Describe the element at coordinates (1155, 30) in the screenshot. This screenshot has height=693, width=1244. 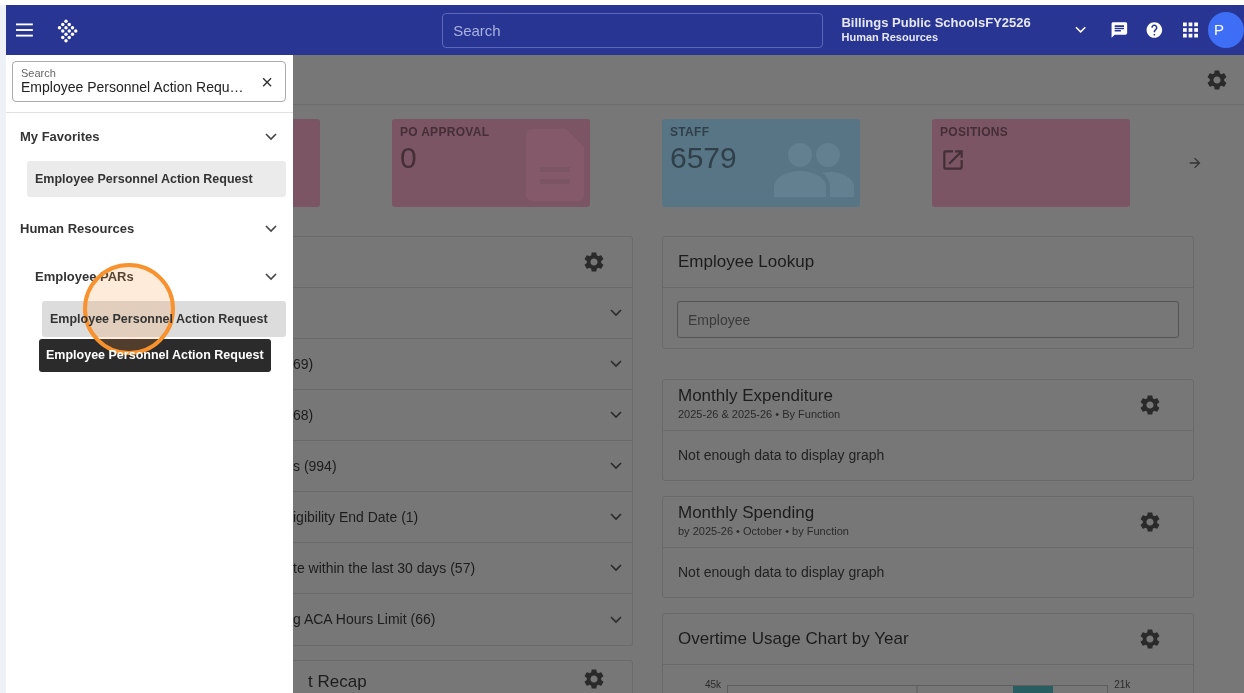
I see `help-icon` at that location.